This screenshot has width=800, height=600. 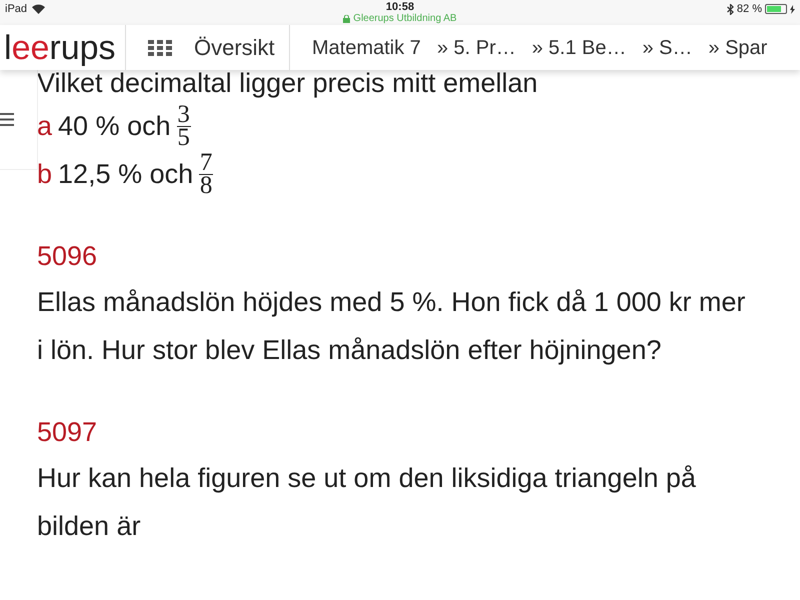 I want to click on breadcrumb-link: Matematik 7, so click(x=366, y=47).